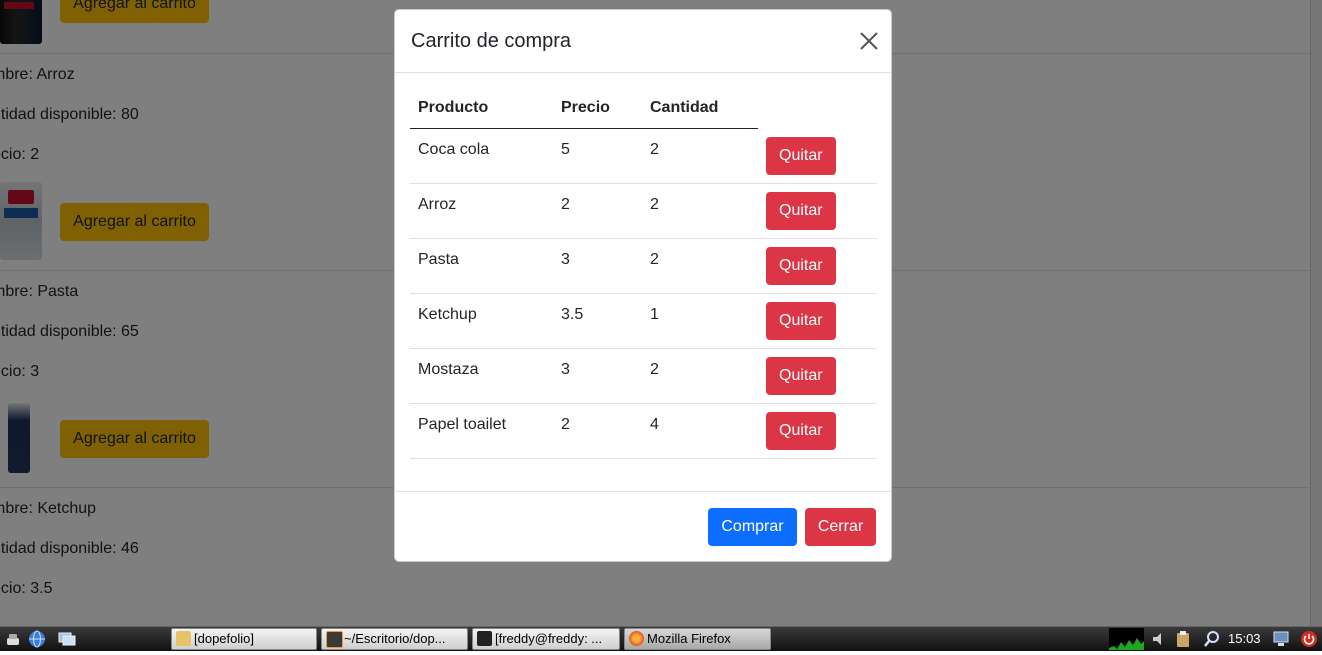 This screenshot has width=1322, height=655. Describe the element at coordinates (481, 211) in the screenshot. I see `cell-producto: Arroz` at that location.